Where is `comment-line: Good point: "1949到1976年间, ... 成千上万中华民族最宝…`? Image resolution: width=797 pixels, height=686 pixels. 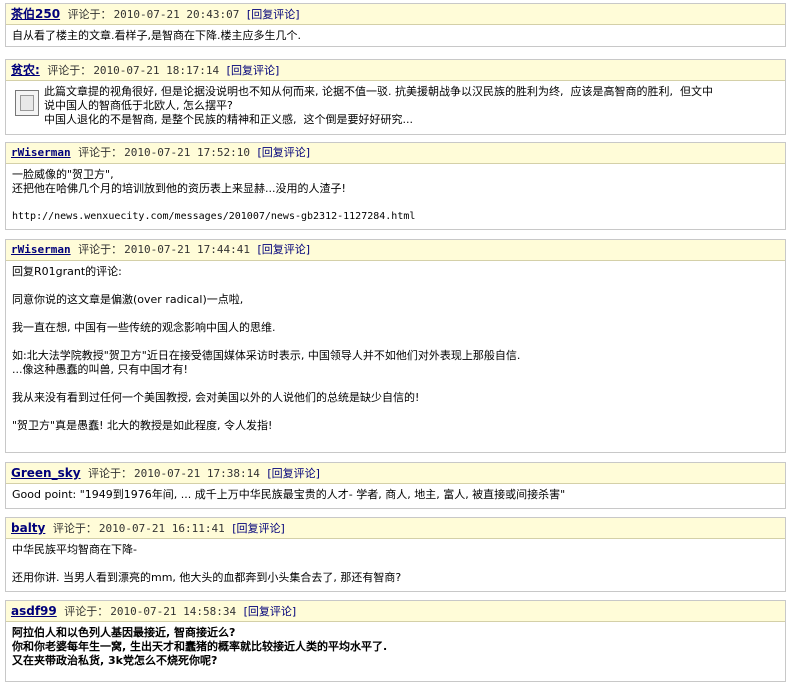
comment-line: Good point: "1949到1976年间, ... 成千上万中华民族最宝… is located at coordinates (289, 494).